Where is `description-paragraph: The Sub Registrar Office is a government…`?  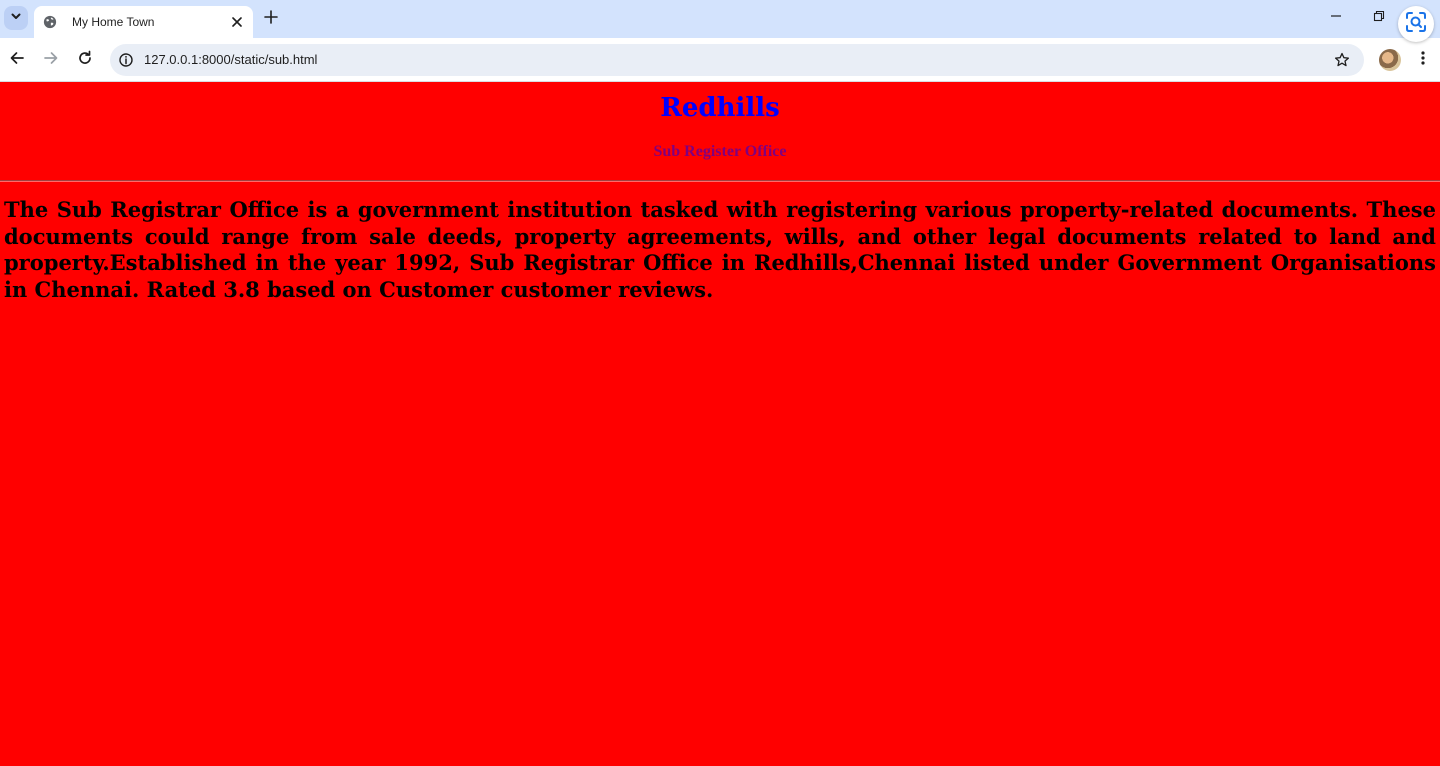
description-paragraph: The Sub Registrar Office is a government… is located at coordinates (720, 249).